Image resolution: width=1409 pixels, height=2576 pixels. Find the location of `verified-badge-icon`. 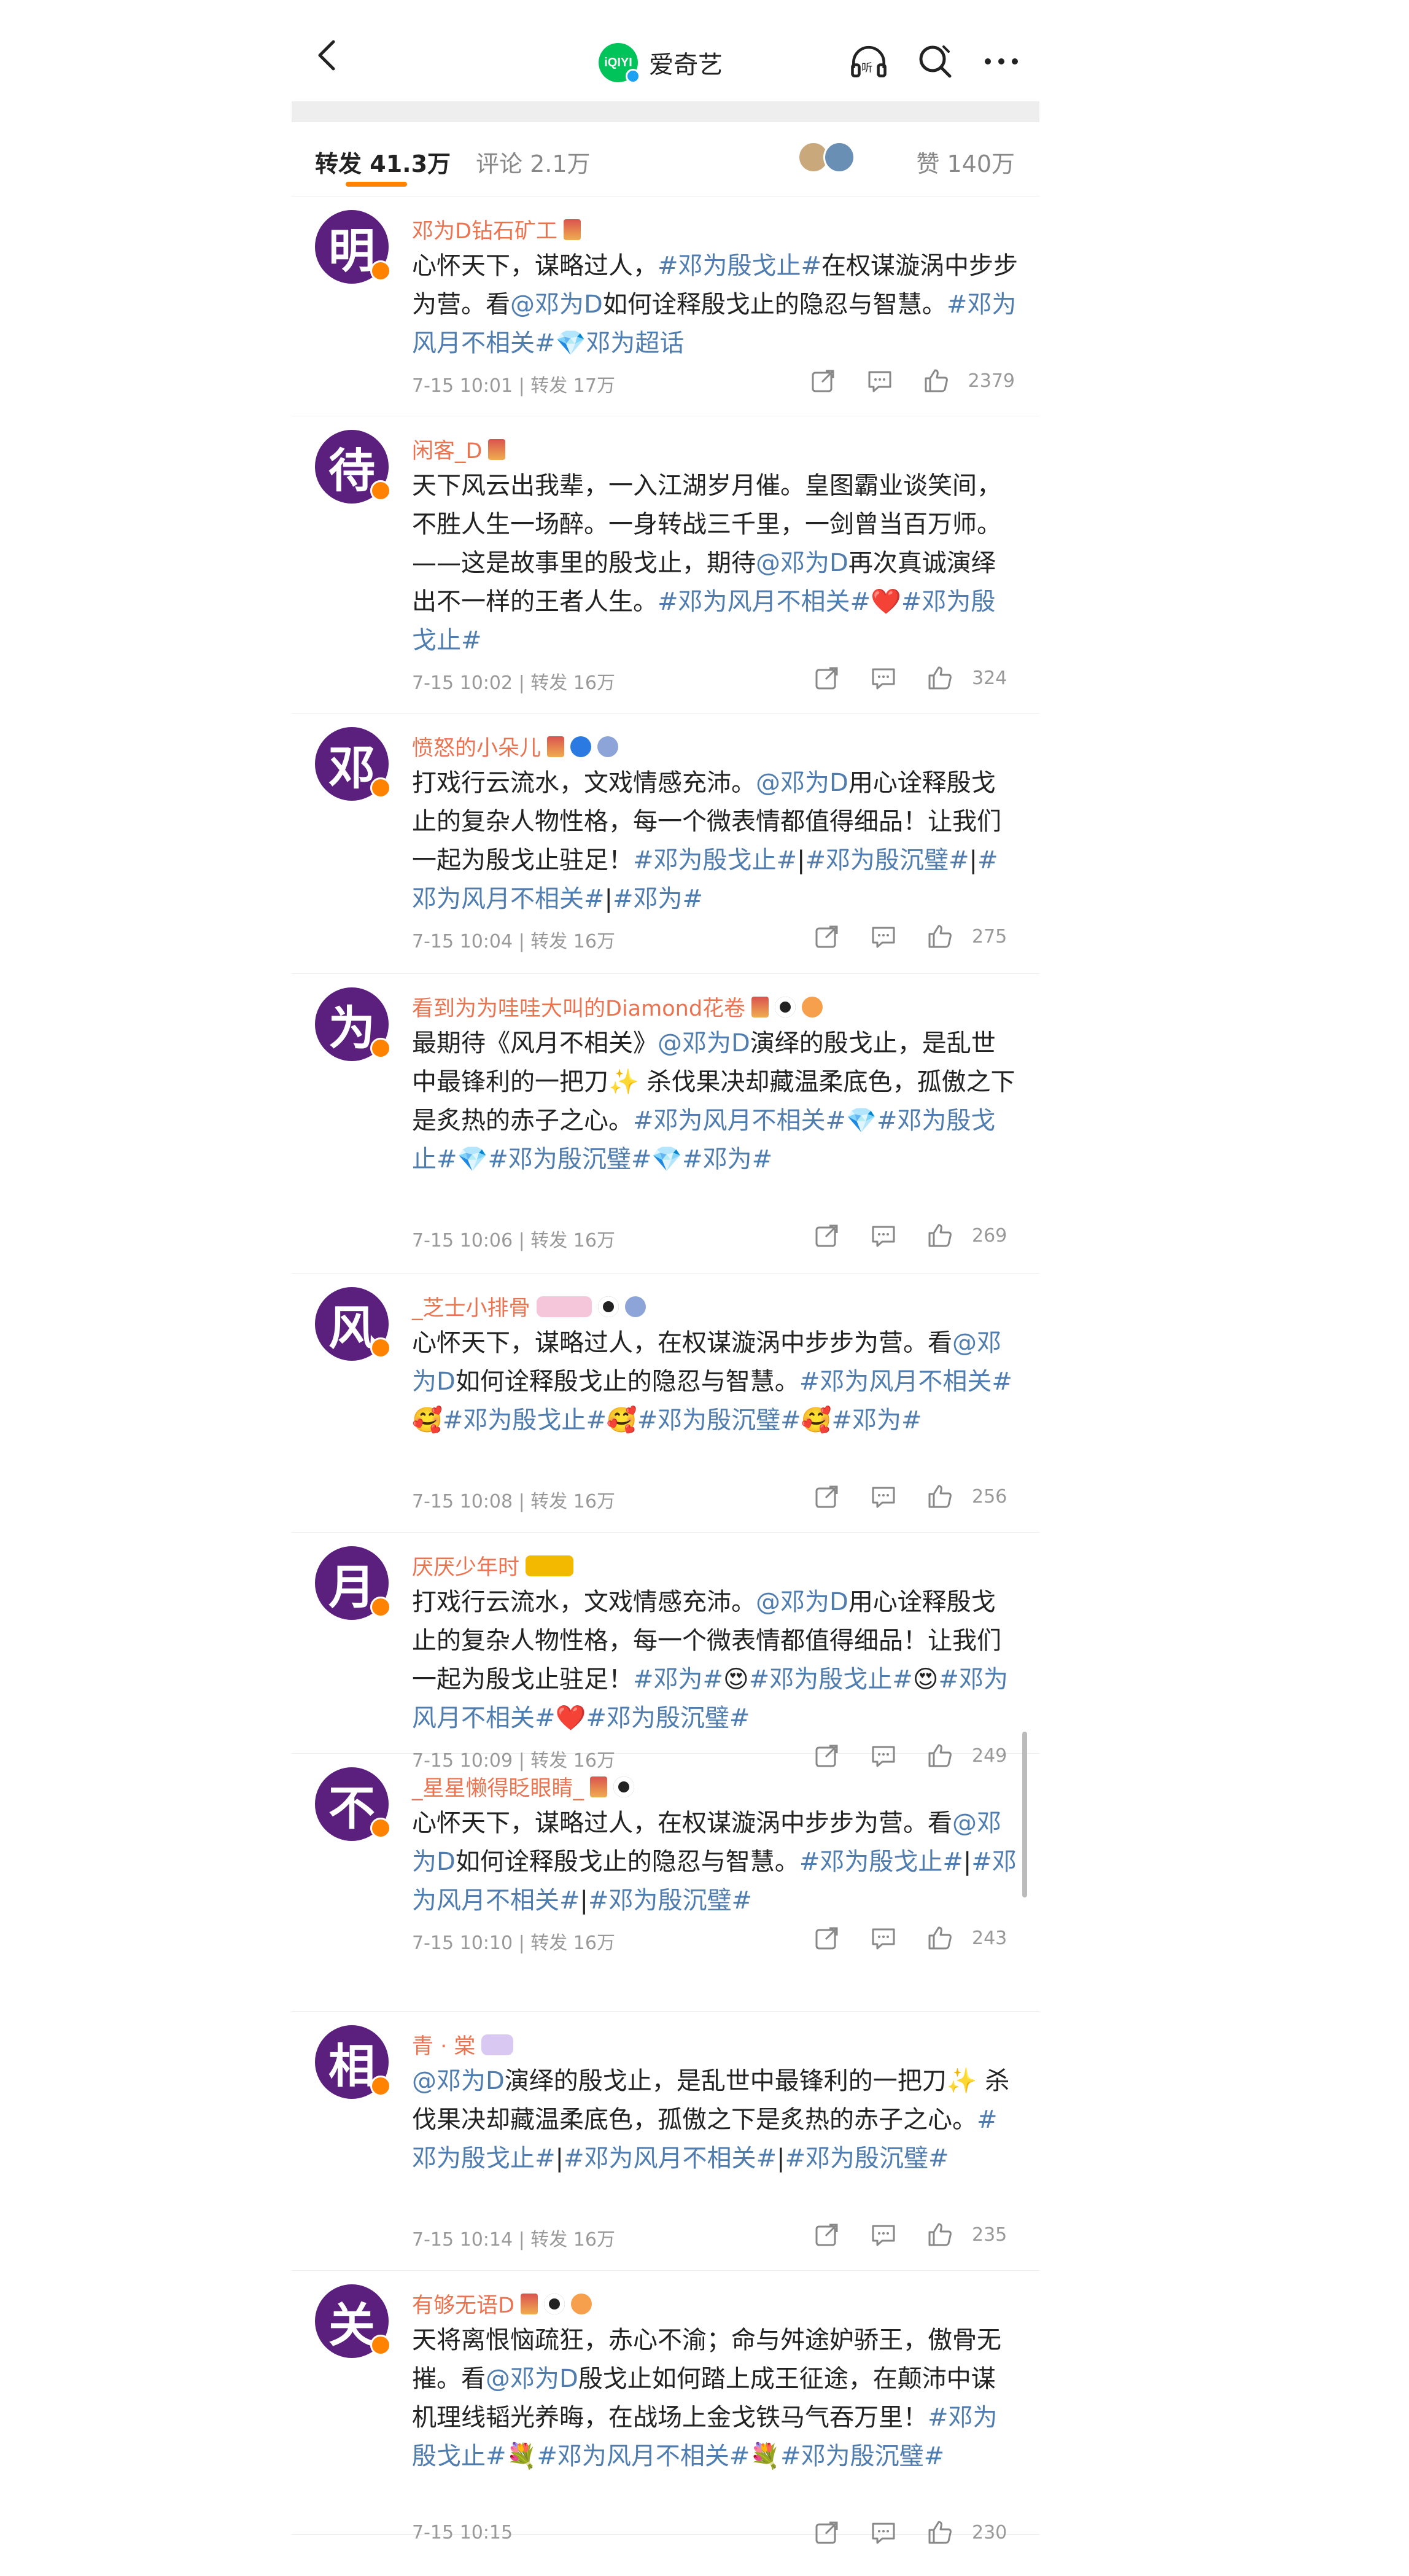

verified-badge-icon is located at coordinates (380, 2345).